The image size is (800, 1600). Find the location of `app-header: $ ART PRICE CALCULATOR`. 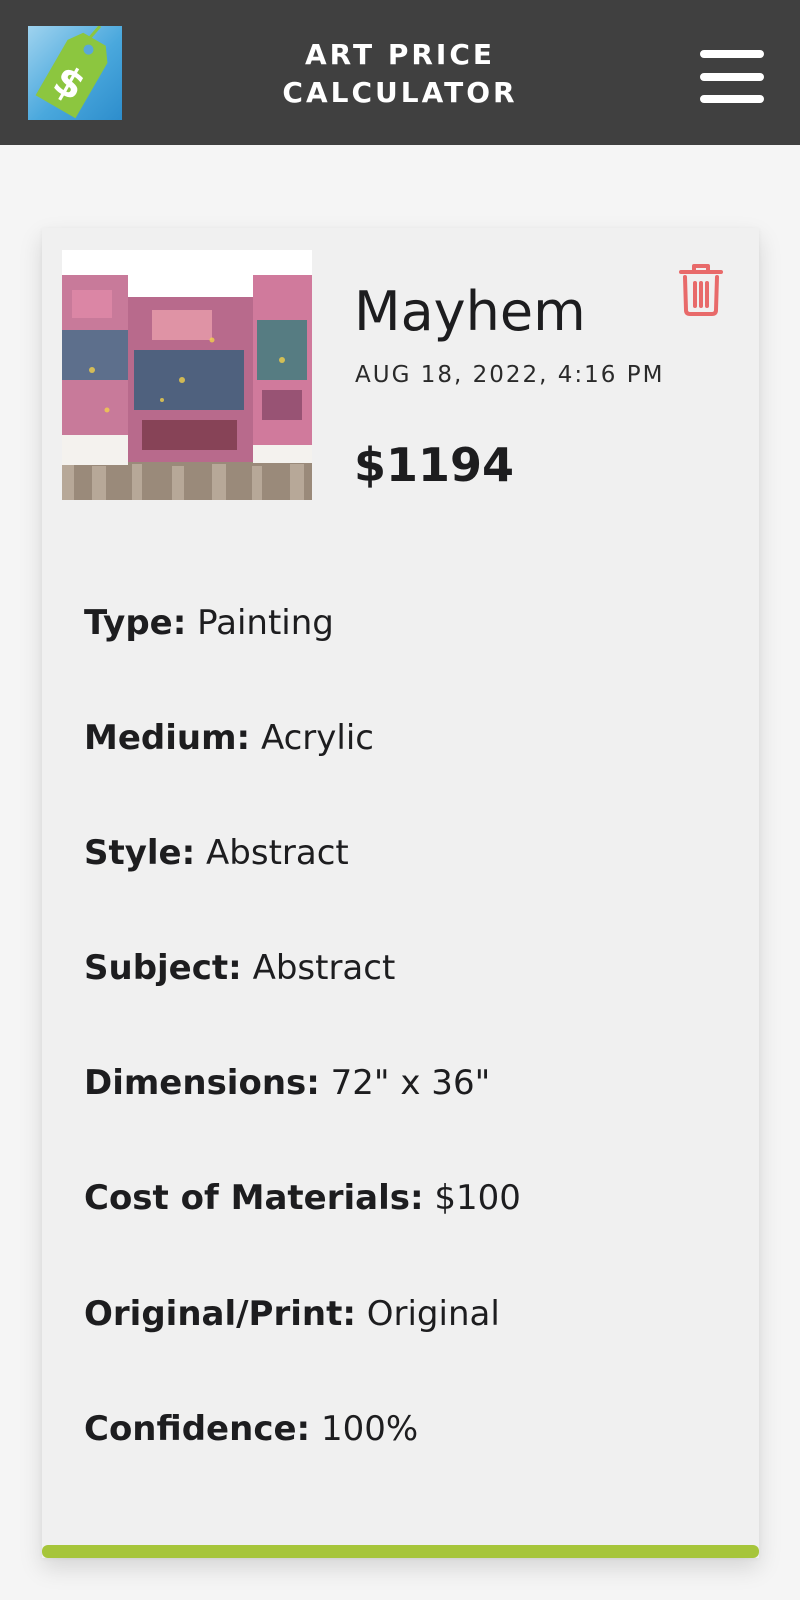

app-header: $ ART PRICE CALCULATOR is located at coordinates (400, 72).